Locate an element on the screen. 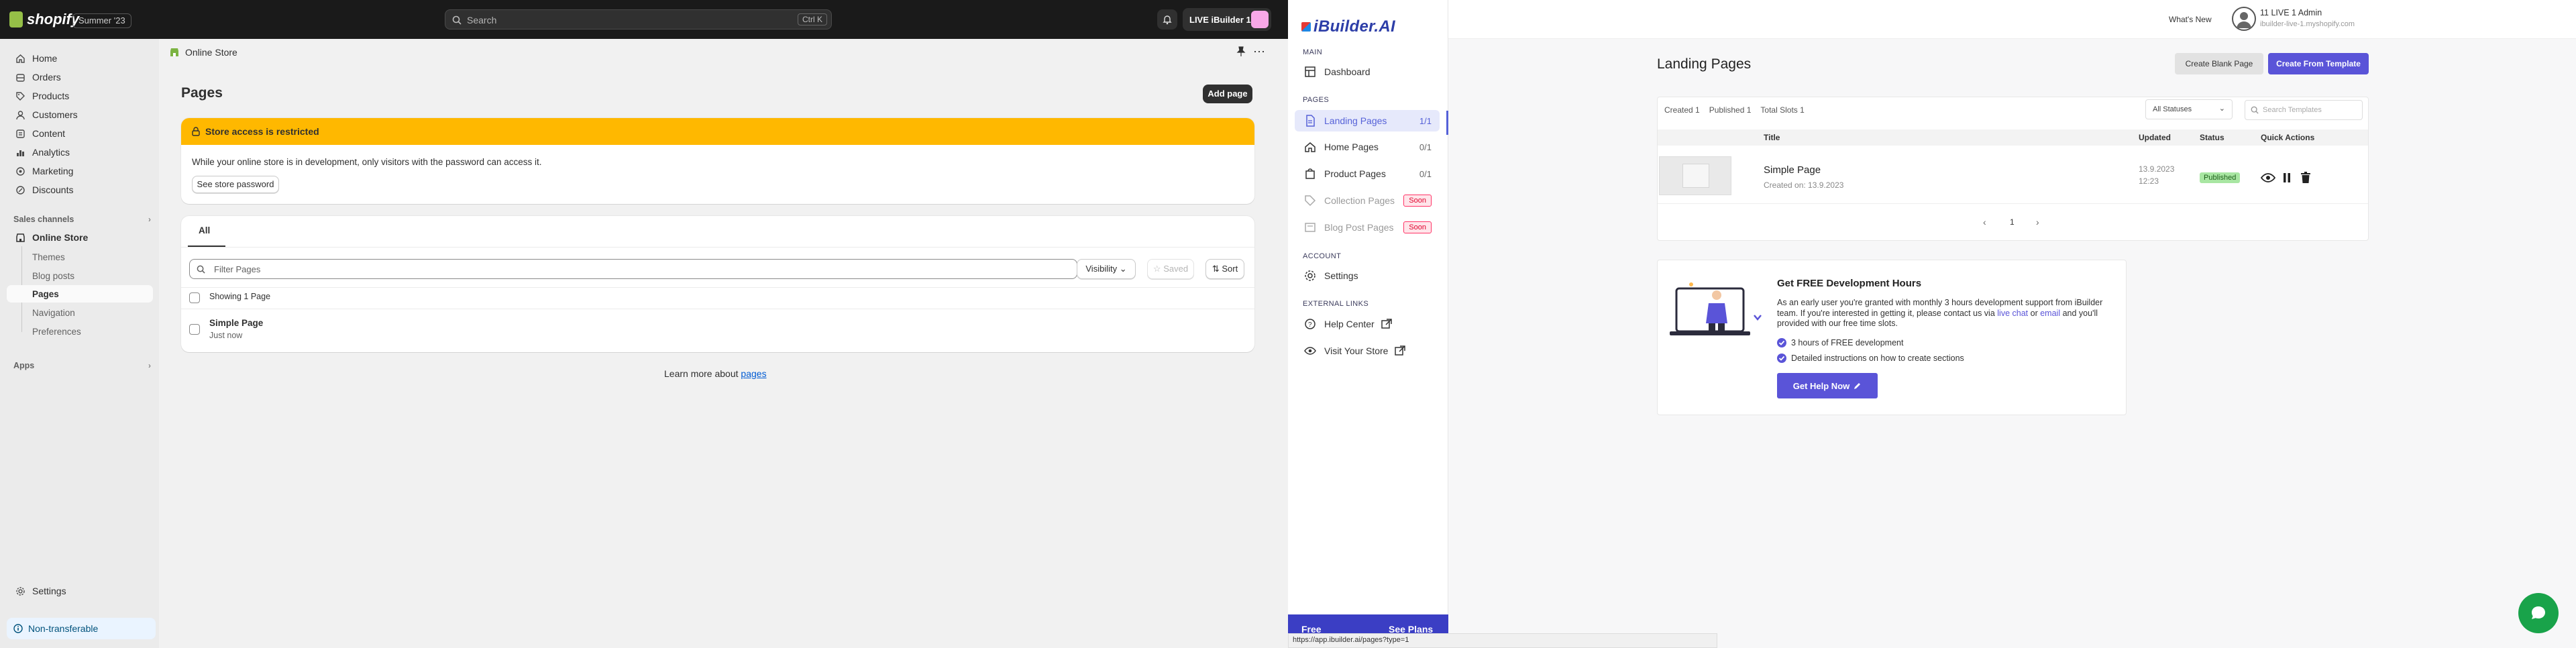 The width and height of the screenshot is (2576, 648). sales-channels-heading: Sales channels › is located at coordinates (82, 220).